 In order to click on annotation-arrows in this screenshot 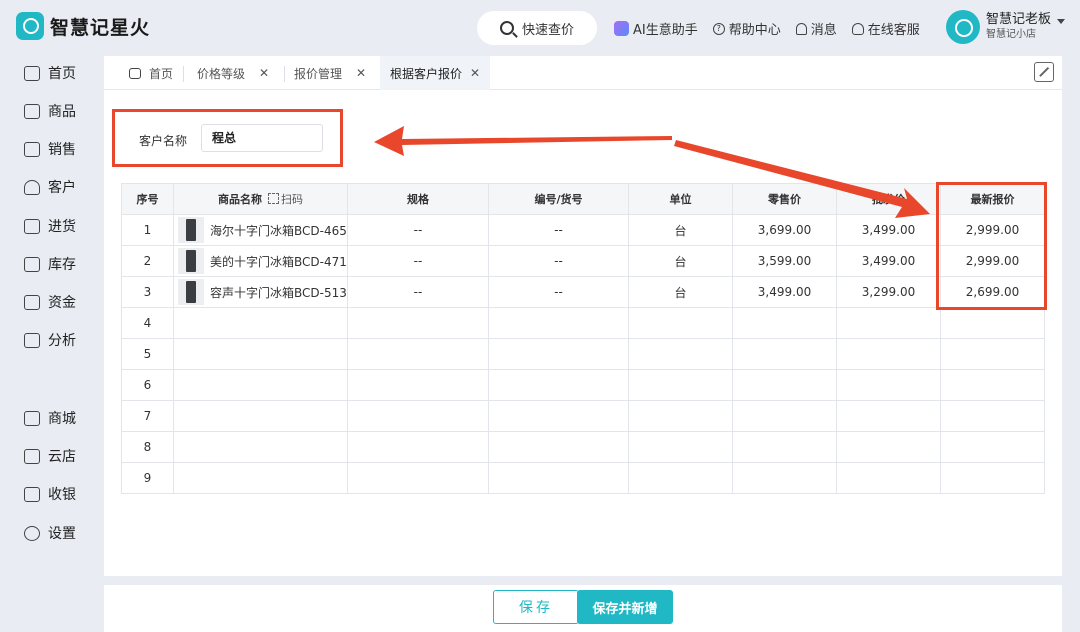, I will do `click(652, 172)`.